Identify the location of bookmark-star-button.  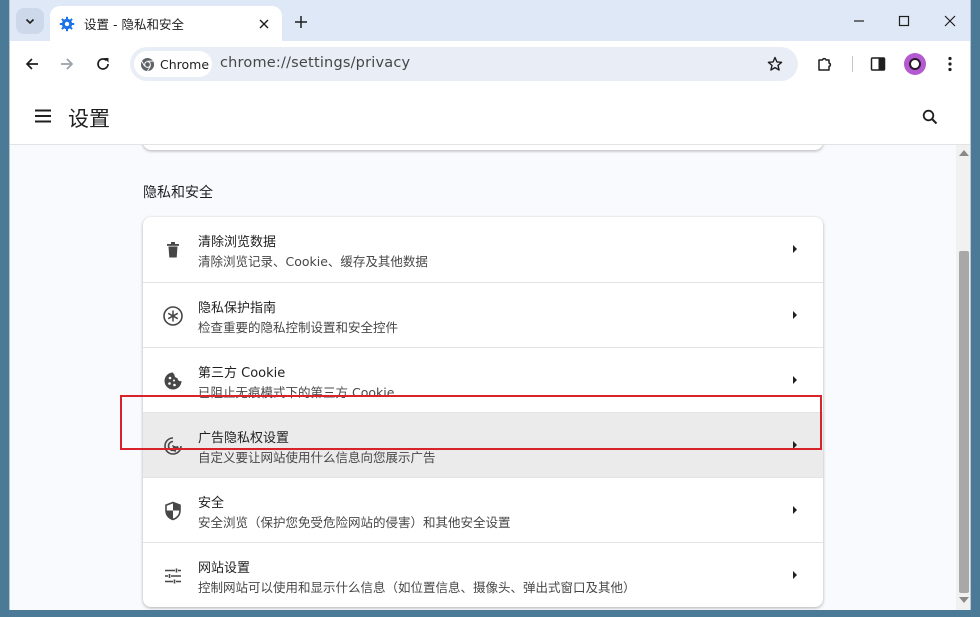
(775, 64).